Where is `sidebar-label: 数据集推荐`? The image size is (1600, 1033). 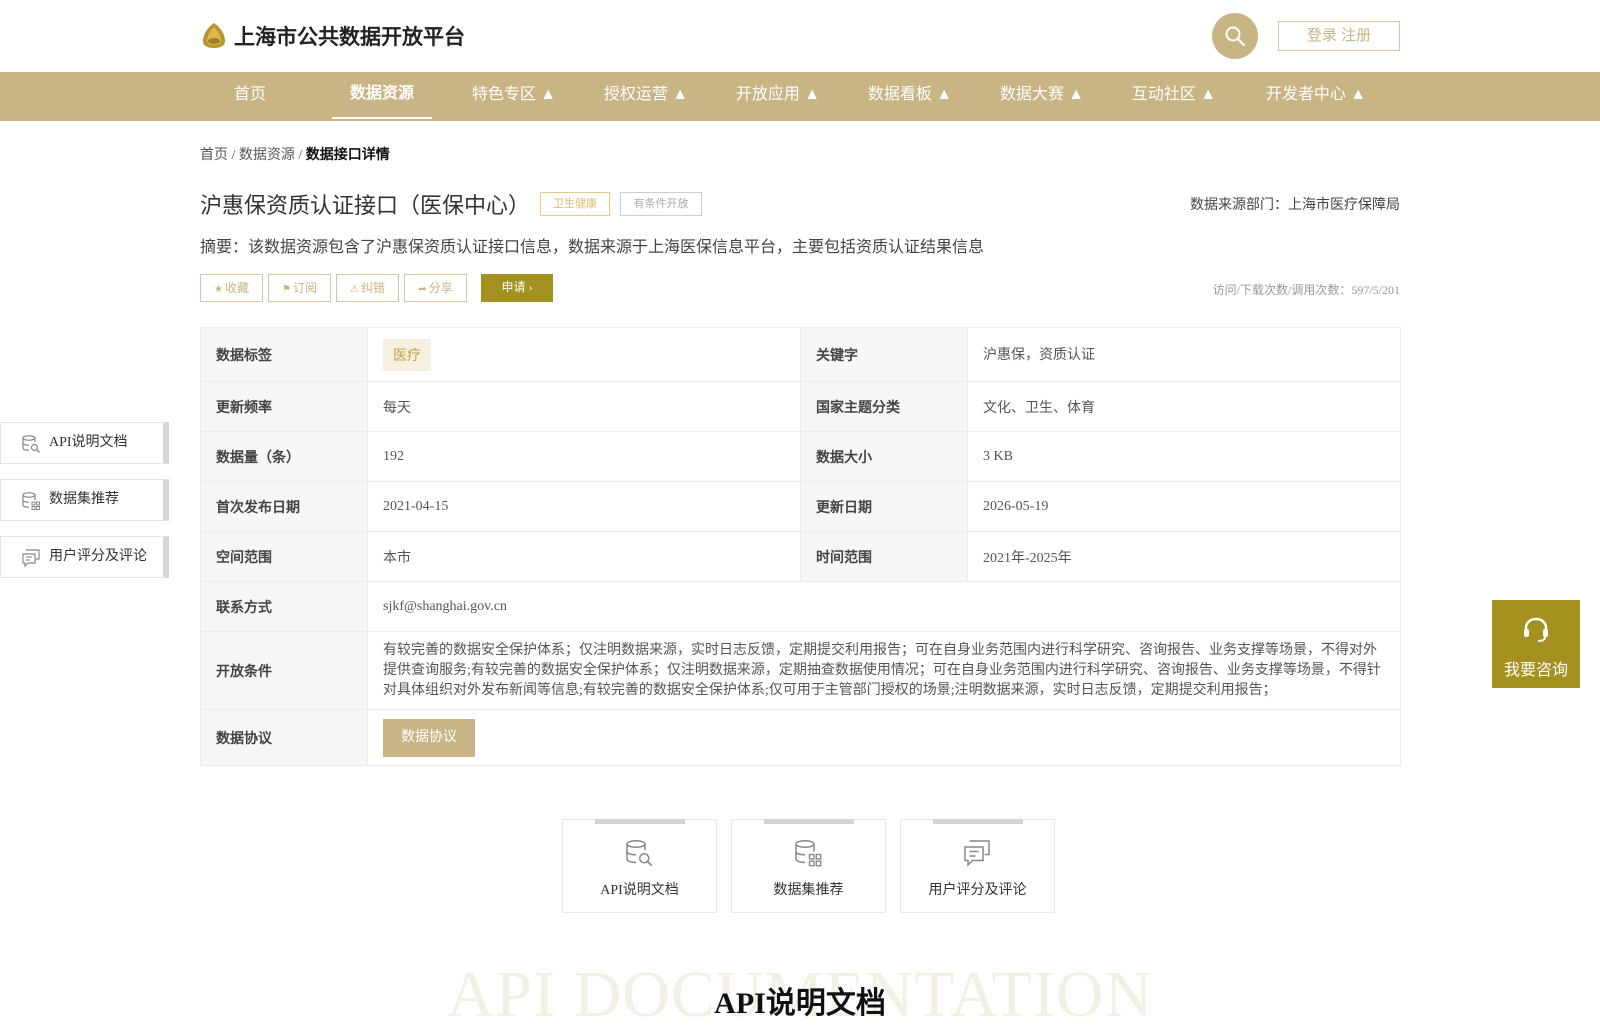
sidebar-label: 数据集推荐 is located at coordinates (84, 499).